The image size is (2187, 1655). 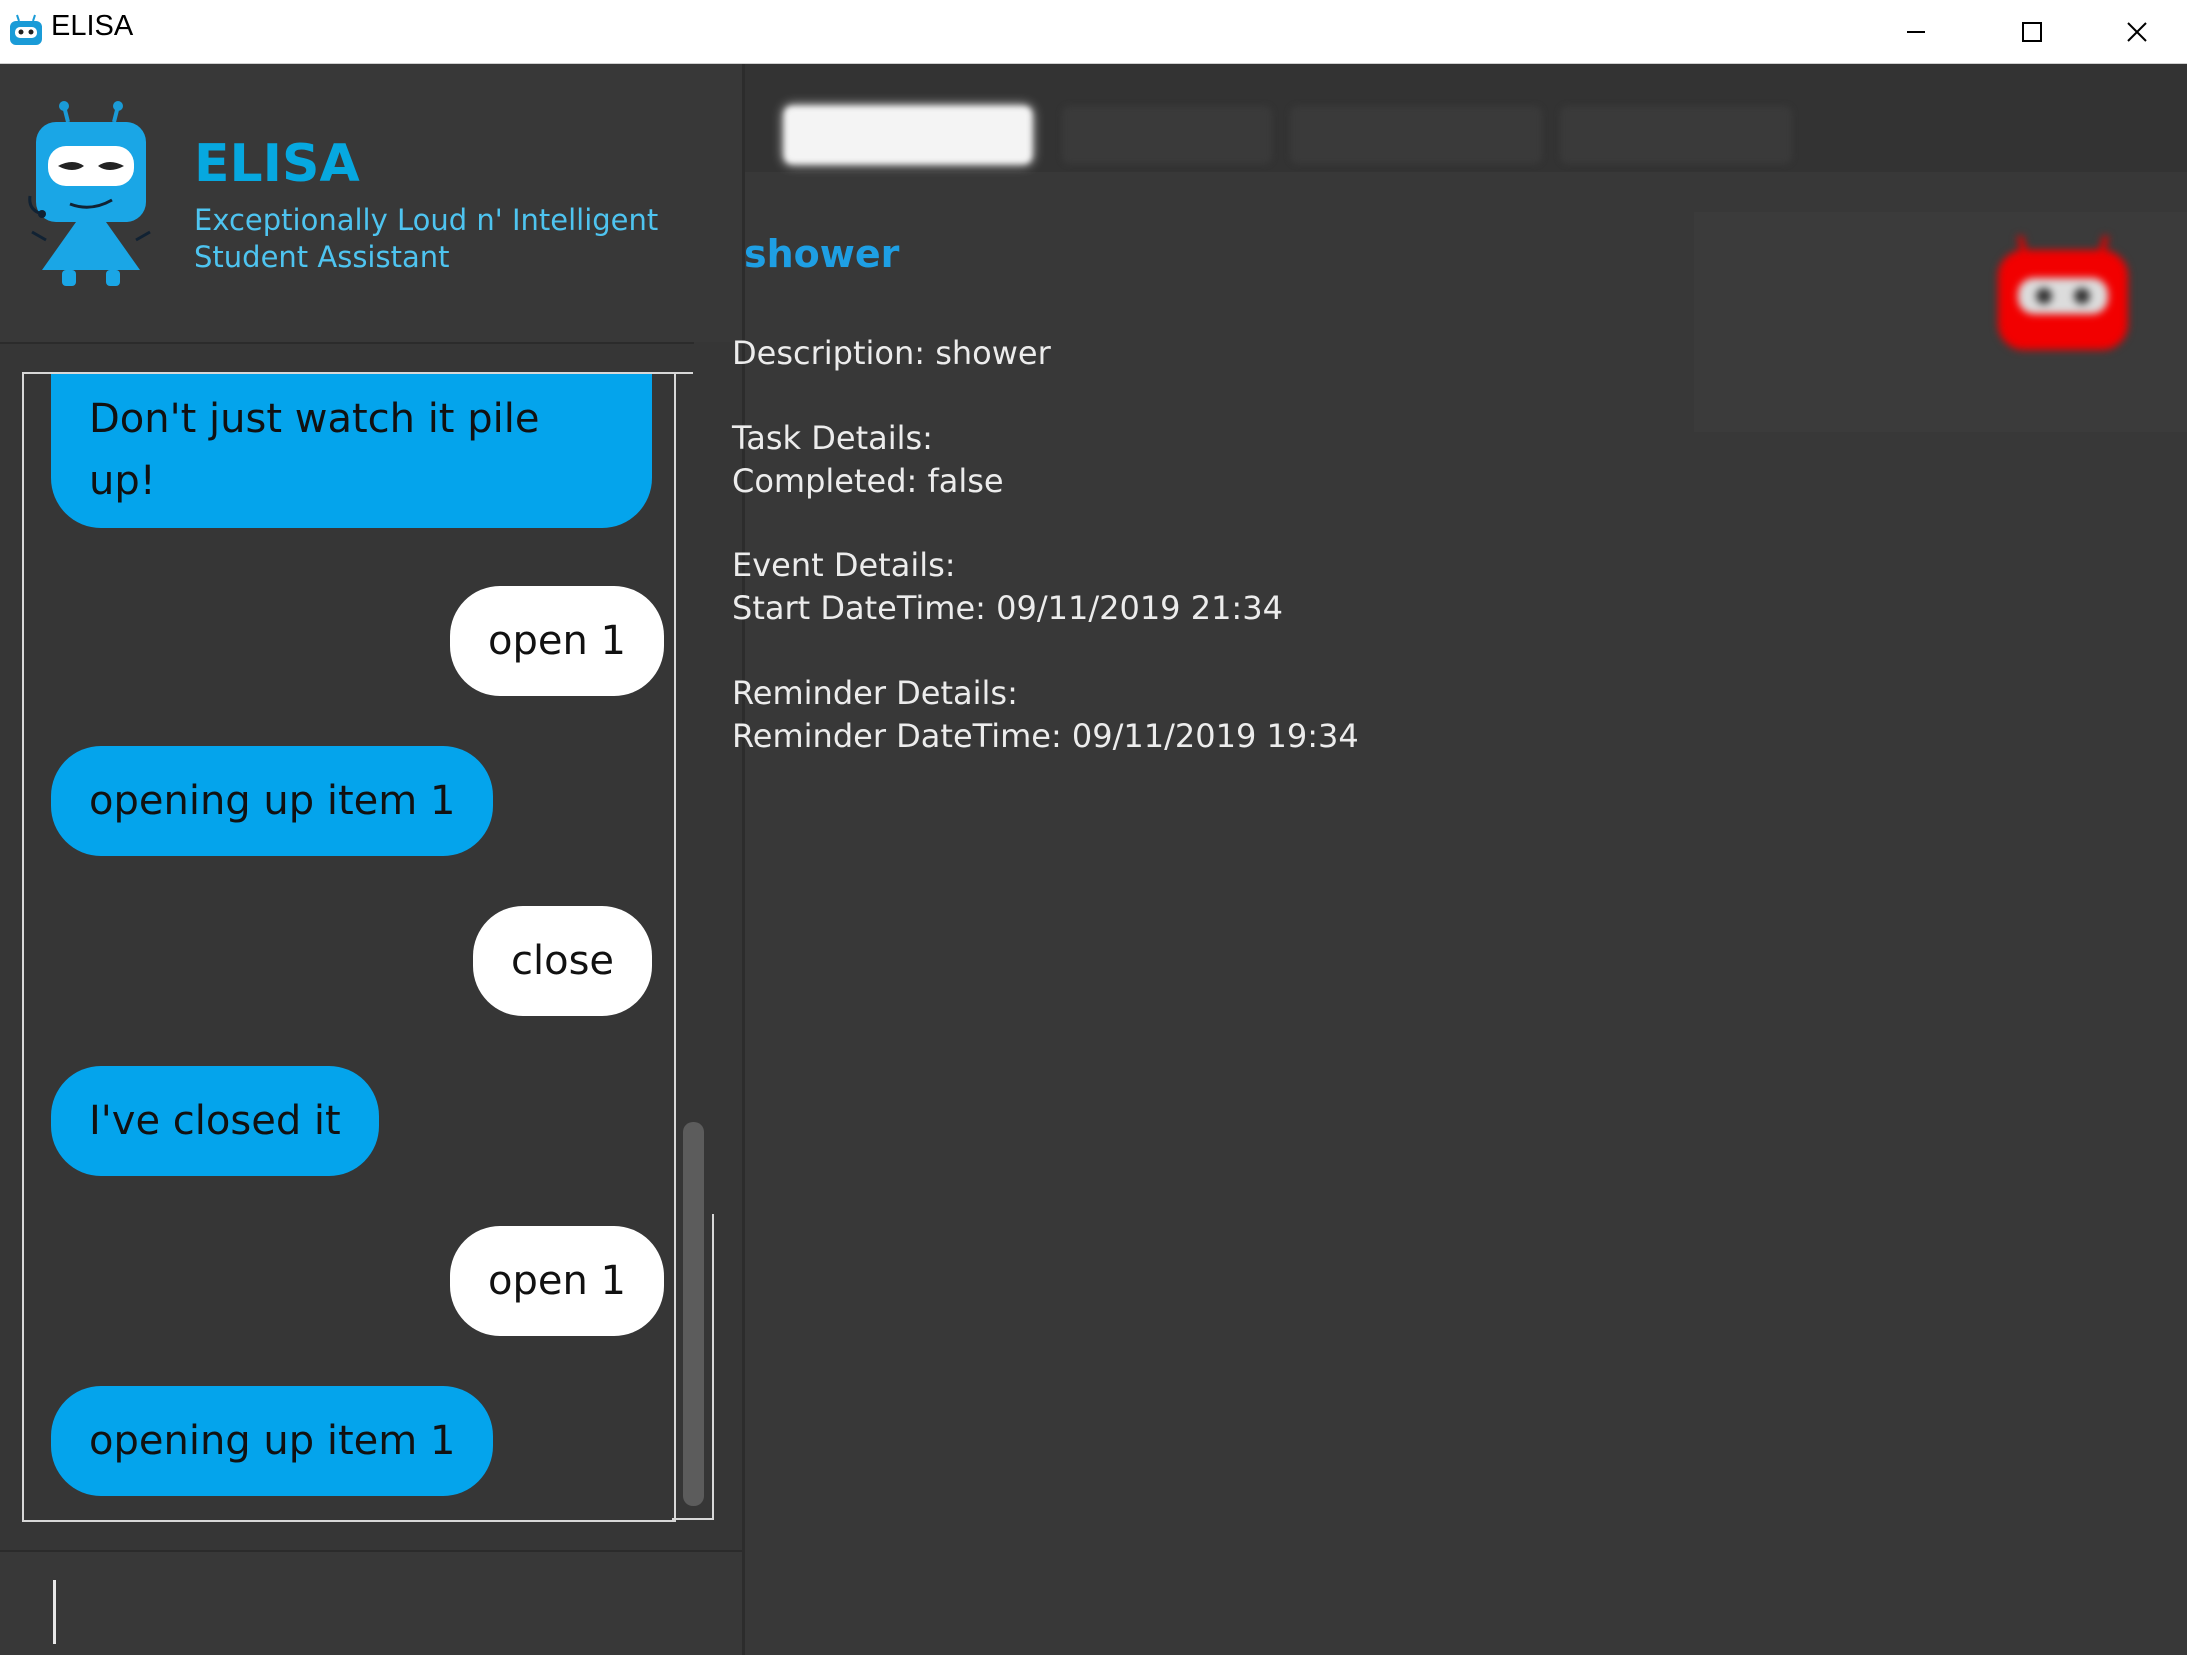 I want to click on text-caret, so click(x=54, y=1612).